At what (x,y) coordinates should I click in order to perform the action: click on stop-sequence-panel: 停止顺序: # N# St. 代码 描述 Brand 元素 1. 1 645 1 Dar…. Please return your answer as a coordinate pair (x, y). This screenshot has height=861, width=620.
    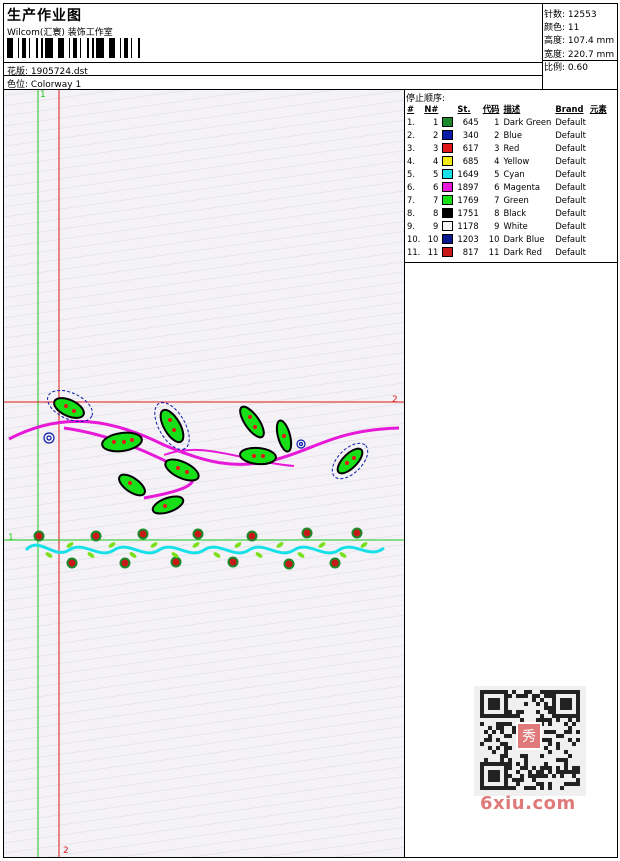
    Looking at the image, I should click on (511, 176).